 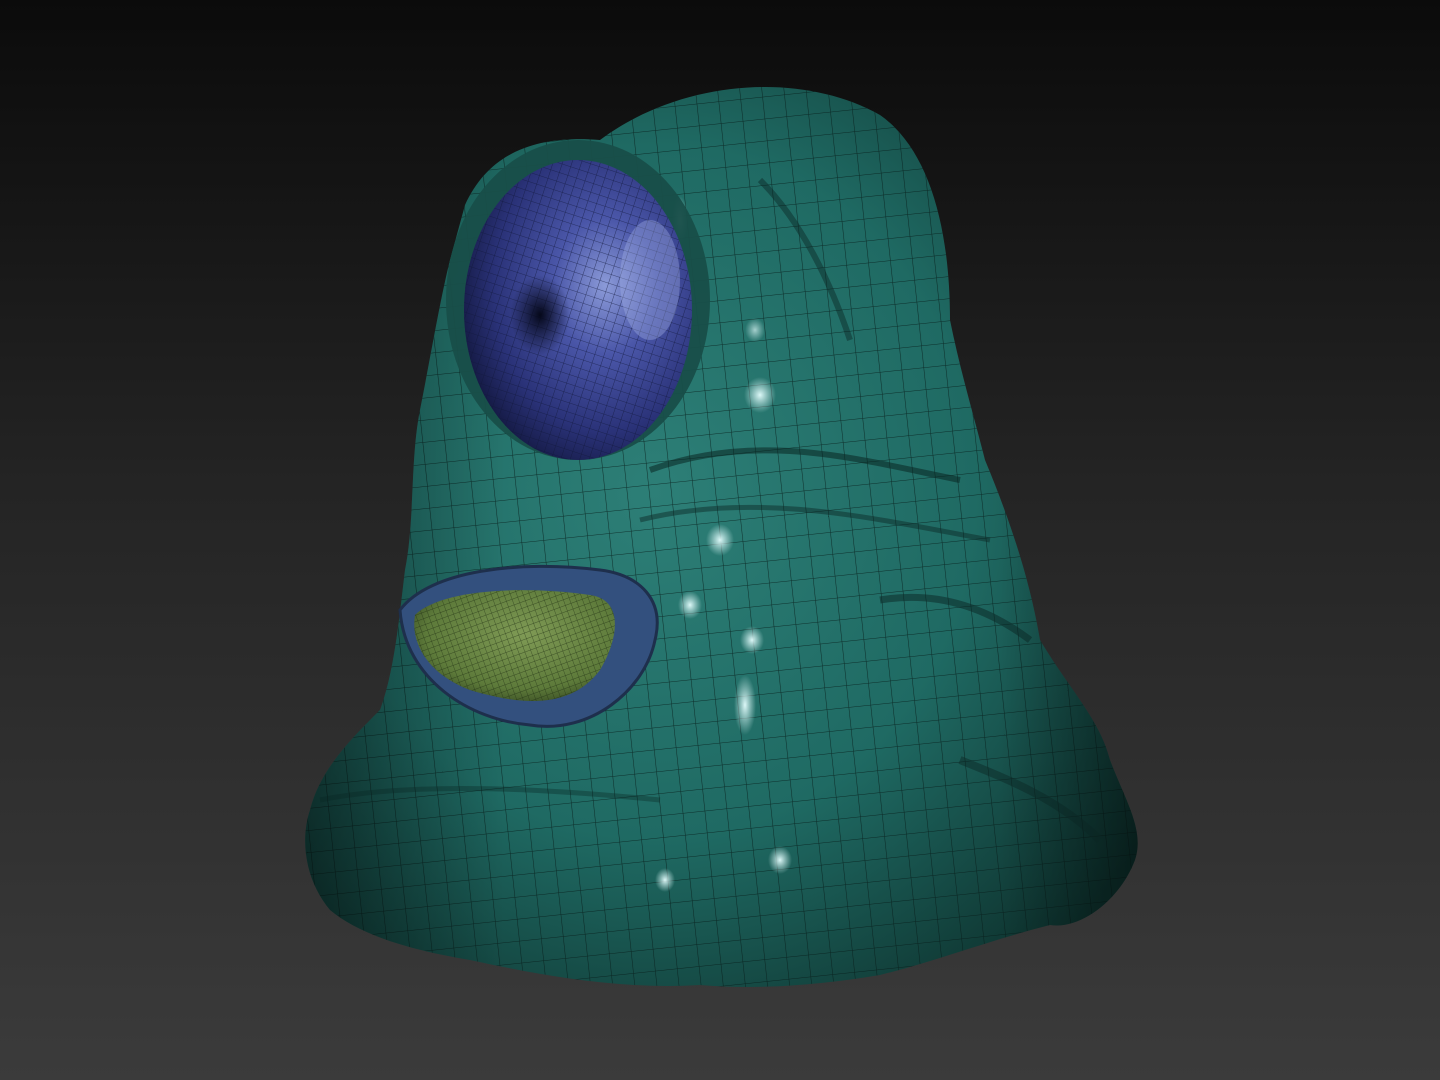 What do you see at coordinates (540, 315) in the screenshot?
I see `eye-pupil` at bounding box center [540, 315].